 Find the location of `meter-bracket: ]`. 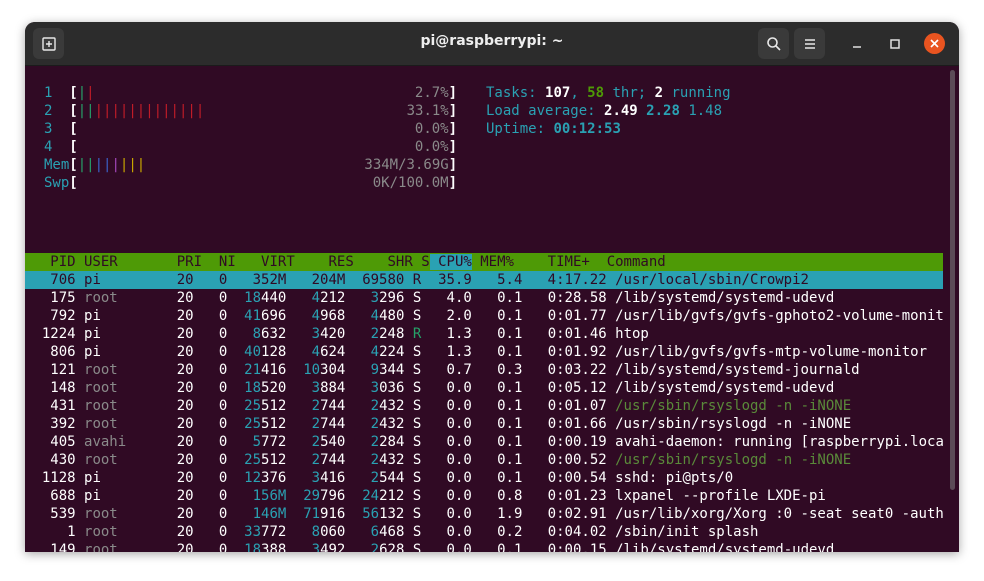

meter-bracket: ] is located at coordinates (453, 111).